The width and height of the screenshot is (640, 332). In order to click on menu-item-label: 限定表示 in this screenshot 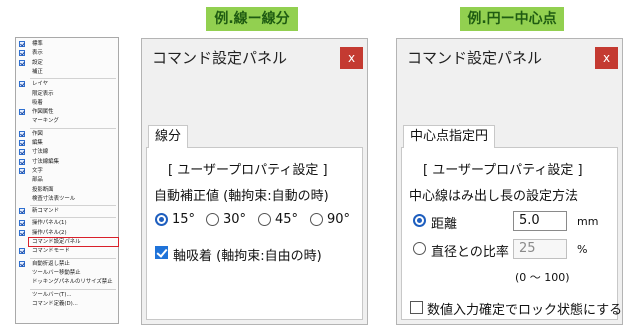, I will do `click(43, 93)`.